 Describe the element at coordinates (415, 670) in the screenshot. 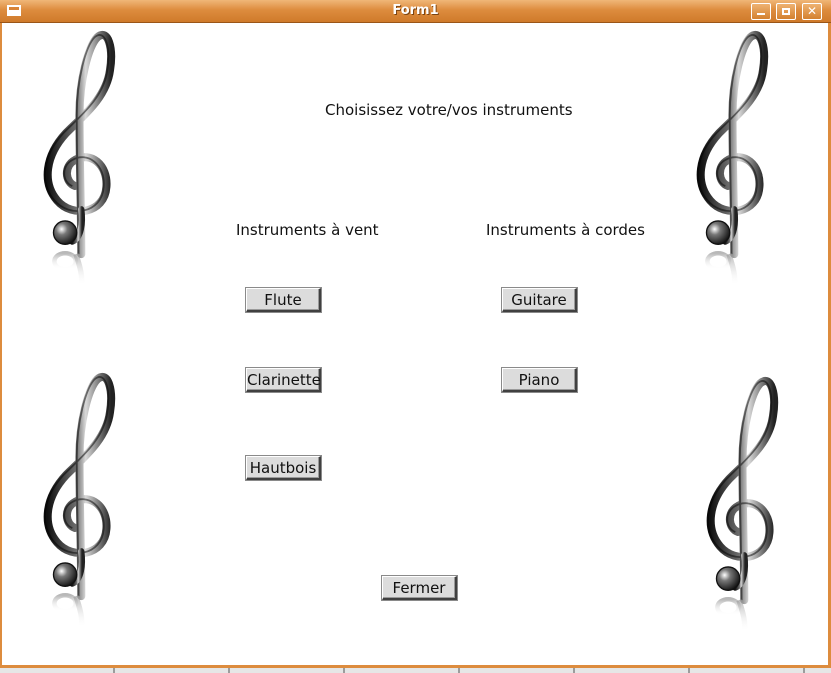

I see `taskbar-strip` at that location.